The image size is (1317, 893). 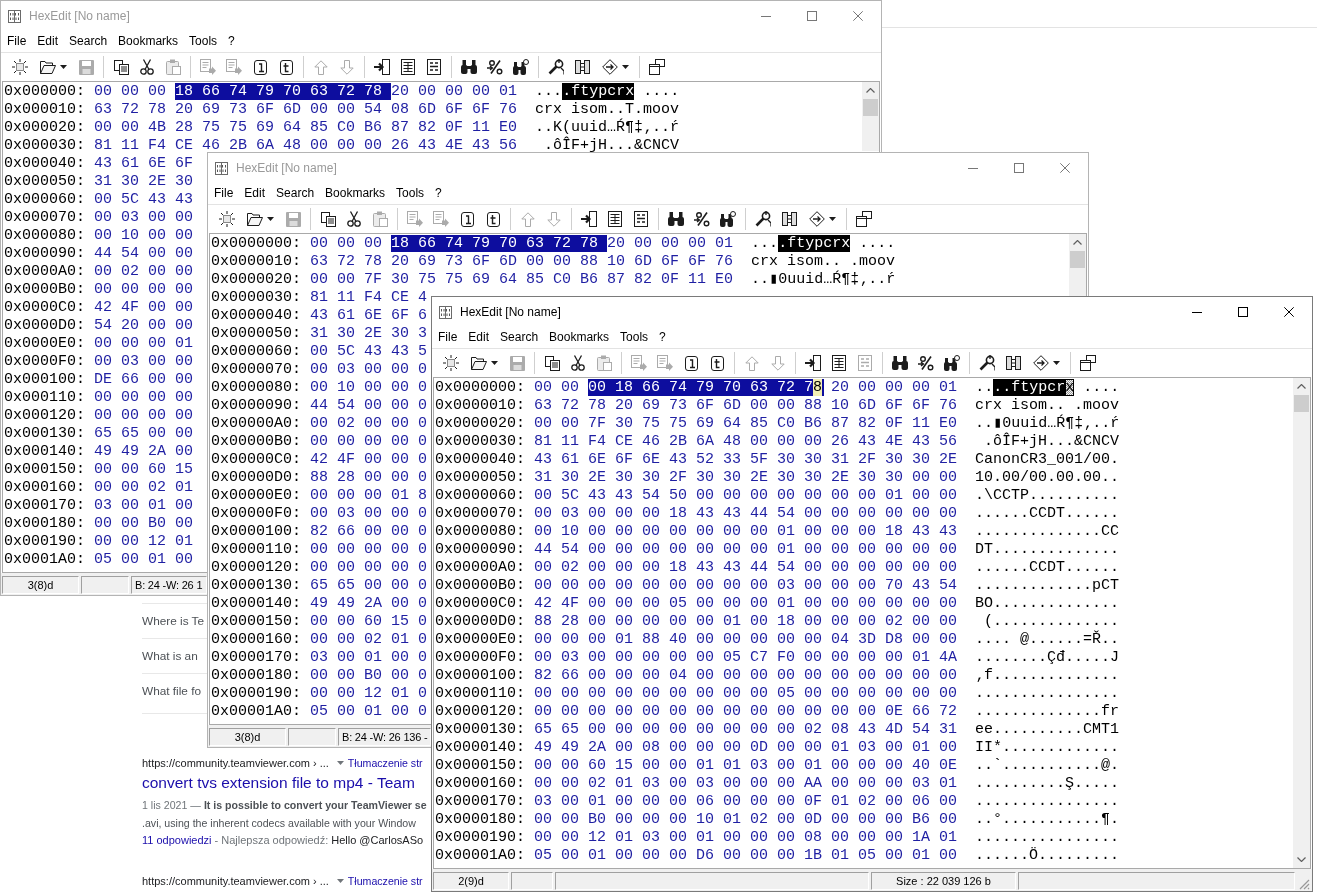 What do you see at coordinates (369, 478) in the screenshot?
I see `hex-bytes: 88 28 00 00 0` at bounding box center [369, 478].